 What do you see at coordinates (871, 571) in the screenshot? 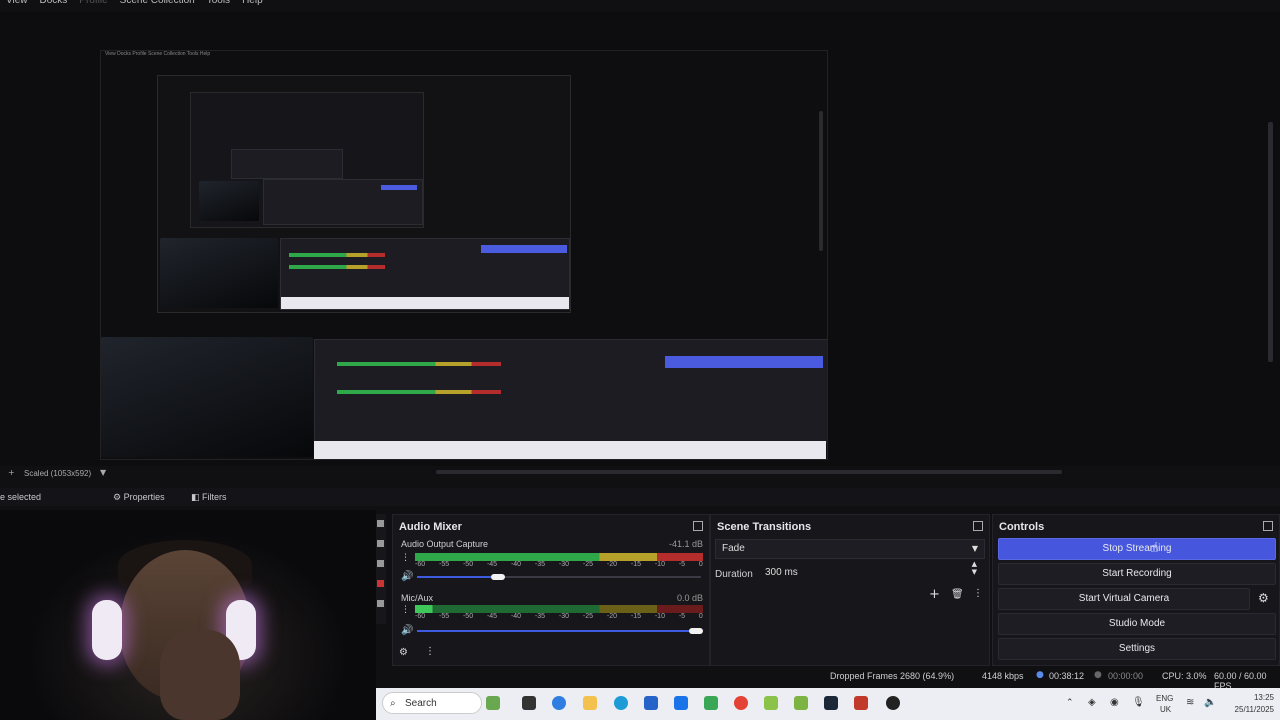
I see `duration-field: 300 ms ▲ ▼` at bounding box center [871, 571].